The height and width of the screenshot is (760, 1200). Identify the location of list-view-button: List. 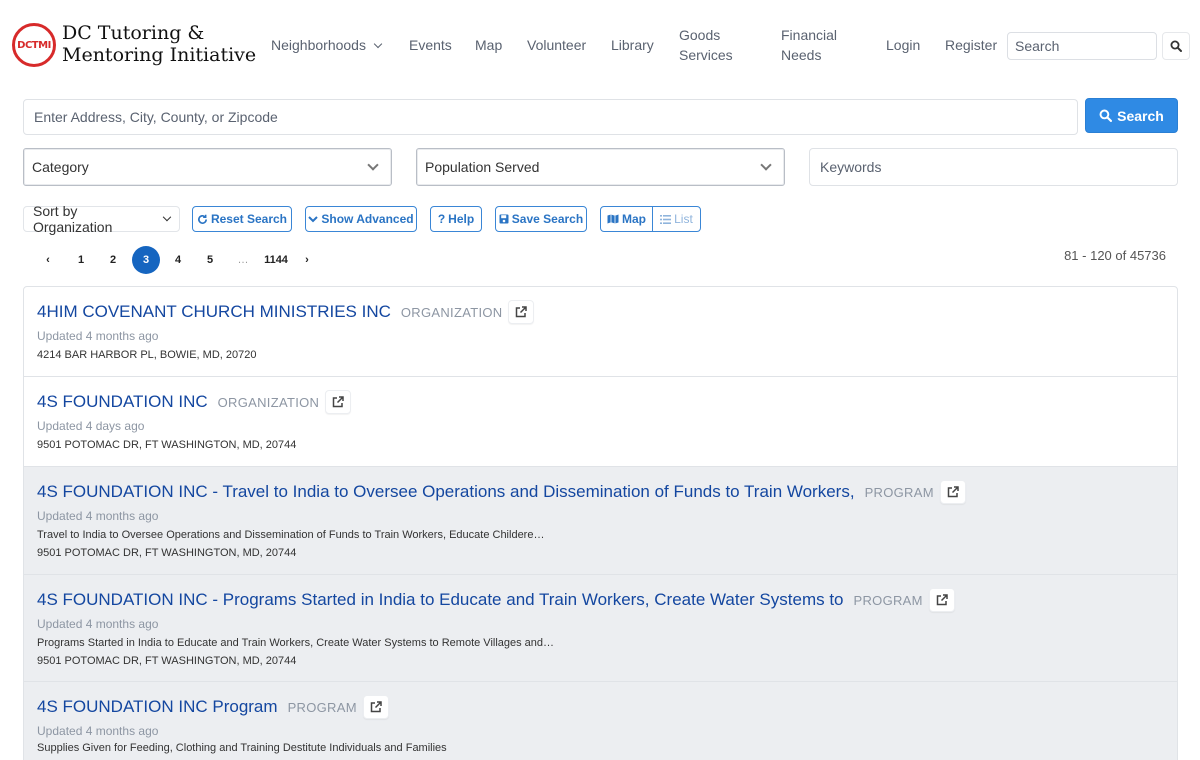
(676, 219).